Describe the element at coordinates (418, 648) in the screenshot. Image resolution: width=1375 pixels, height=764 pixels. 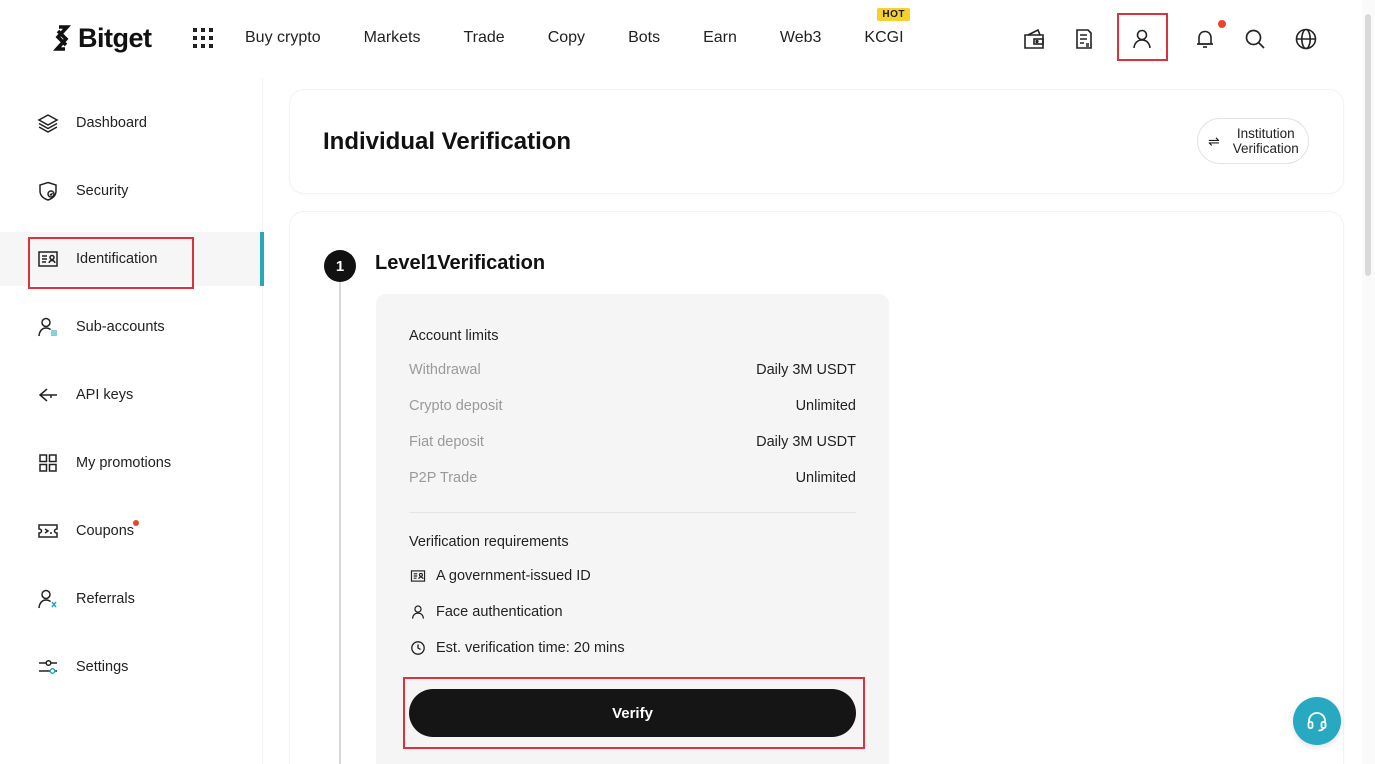
I see `clock-icon` at that location.